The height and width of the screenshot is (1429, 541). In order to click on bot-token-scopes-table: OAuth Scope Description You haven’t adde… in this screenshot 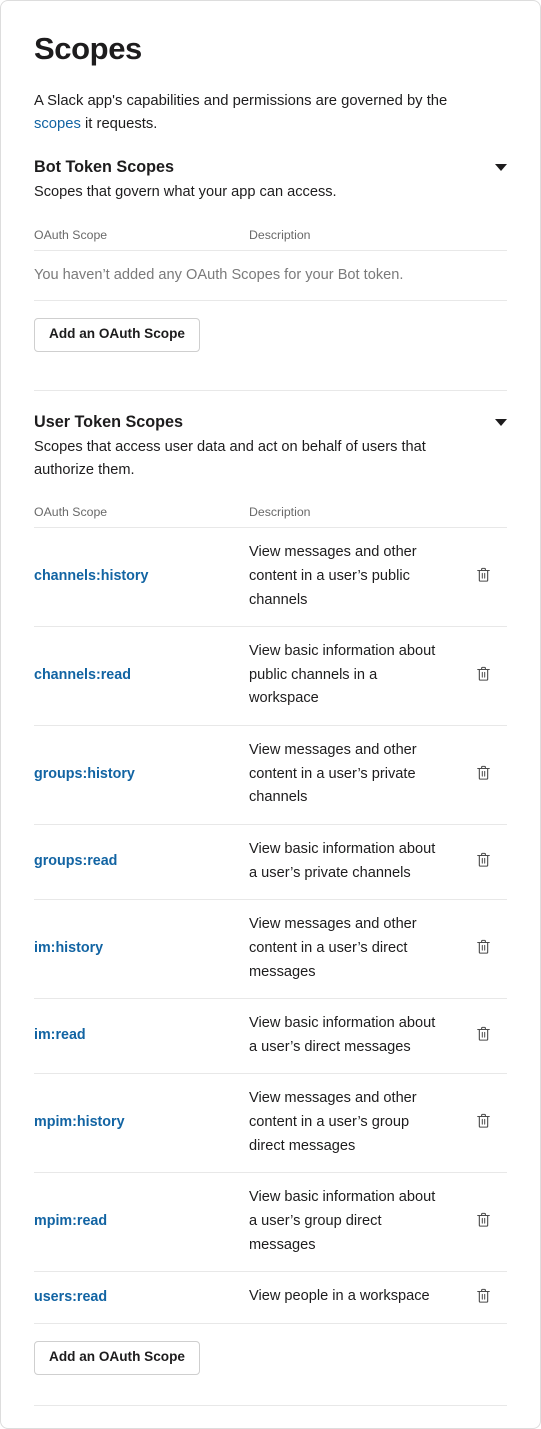, I will do `click(270, 264)`.